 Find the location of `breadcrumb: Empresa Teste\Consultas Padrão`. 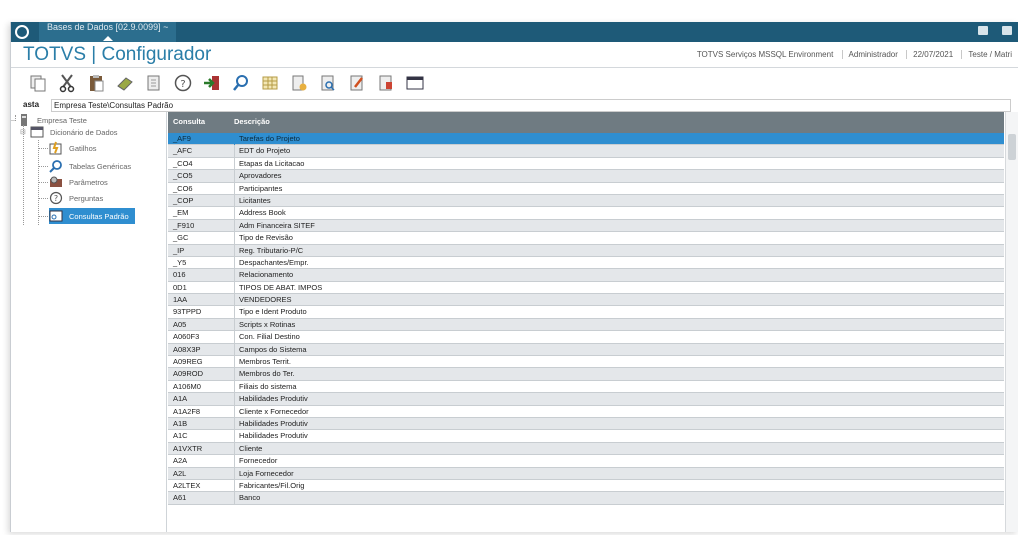

breadcrumb: Empresa Teste\Consultas Padrão is located at coordinates (531, 105).